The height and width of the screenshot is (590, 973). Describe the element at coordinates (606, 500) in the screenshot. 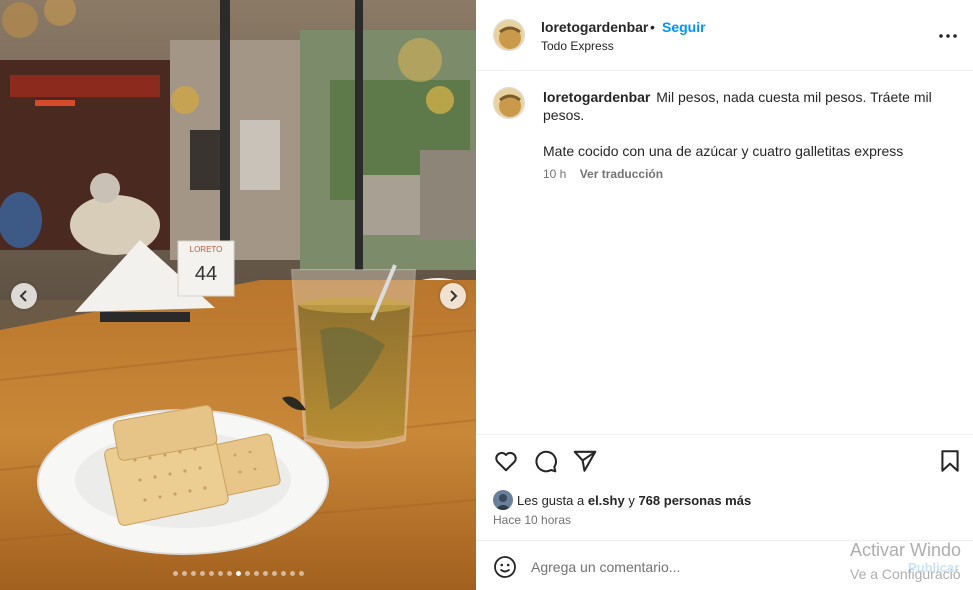

I see `liker-username-link: el.shy` at that location.